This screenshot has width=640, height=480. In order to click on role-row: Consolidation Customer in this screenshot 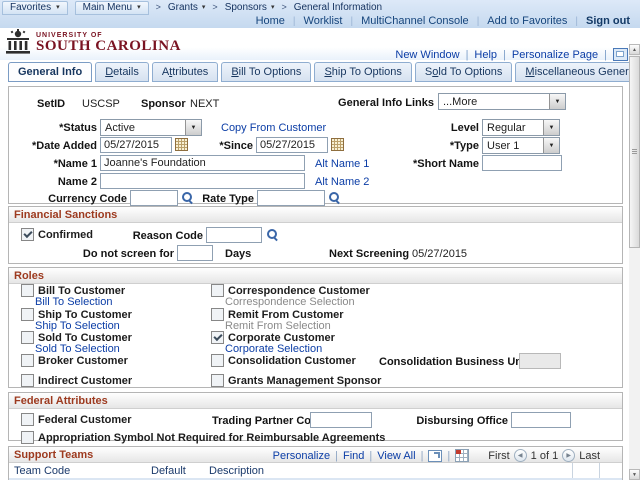, I will do `click(283, 360)`.